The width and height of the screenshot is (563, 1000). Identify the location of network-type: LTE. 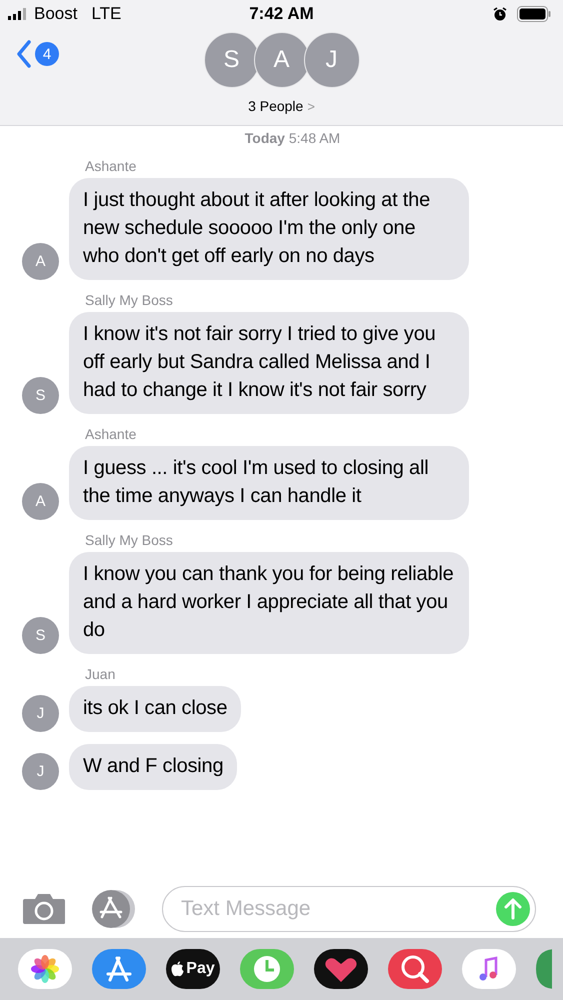
(106, 14).